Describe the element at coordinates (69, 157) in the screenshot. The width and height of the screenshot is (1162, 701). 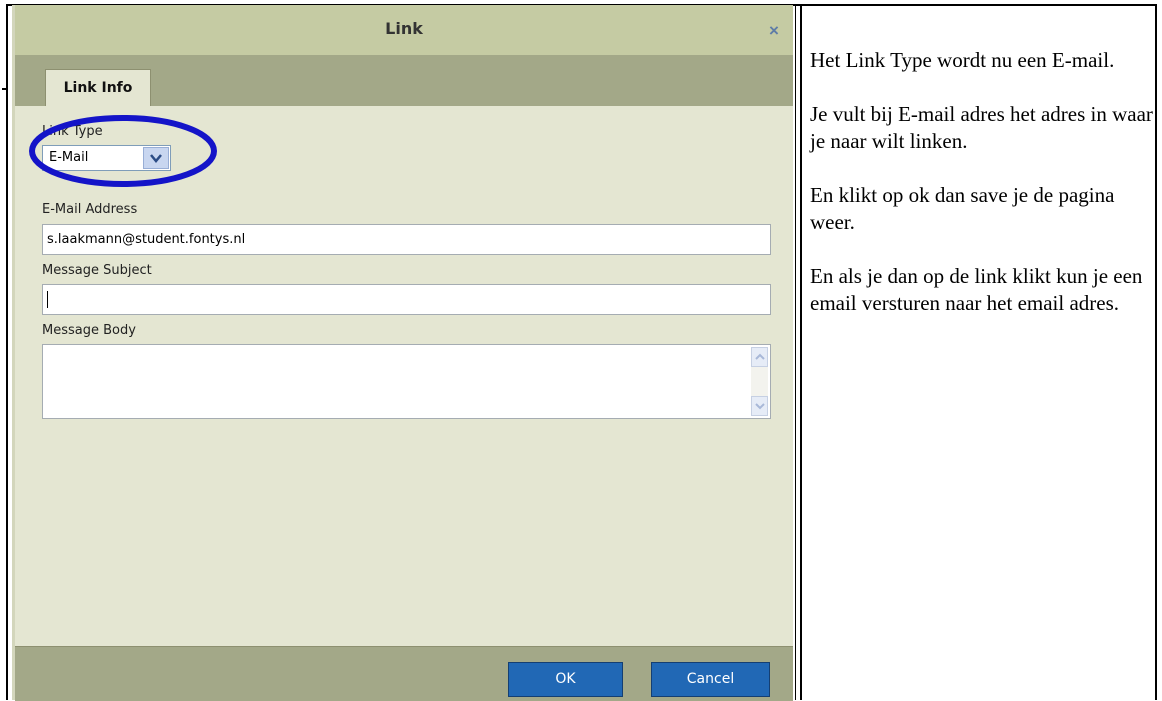
I see `link-type-value: E-Mail` at that location.